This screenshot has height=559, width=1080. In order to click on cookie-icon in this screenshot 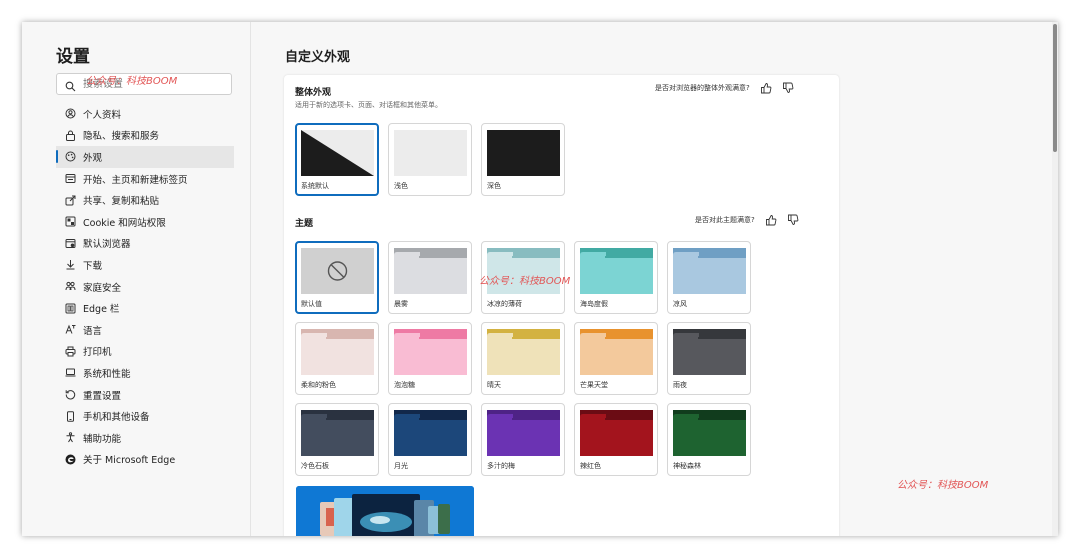, I will do `click(70, 222)`.